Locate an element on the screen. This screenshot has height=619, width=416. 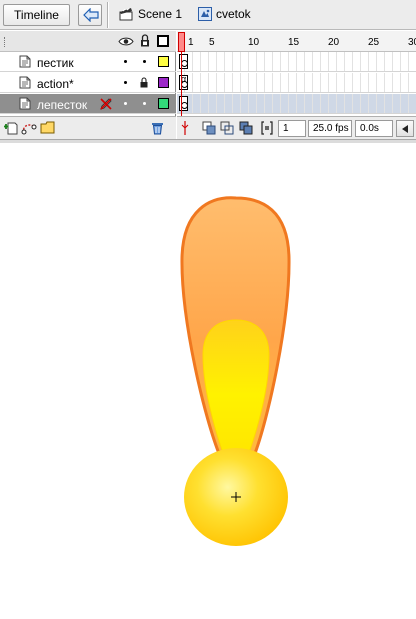
playhead-line is located at coordinates (181, 84).